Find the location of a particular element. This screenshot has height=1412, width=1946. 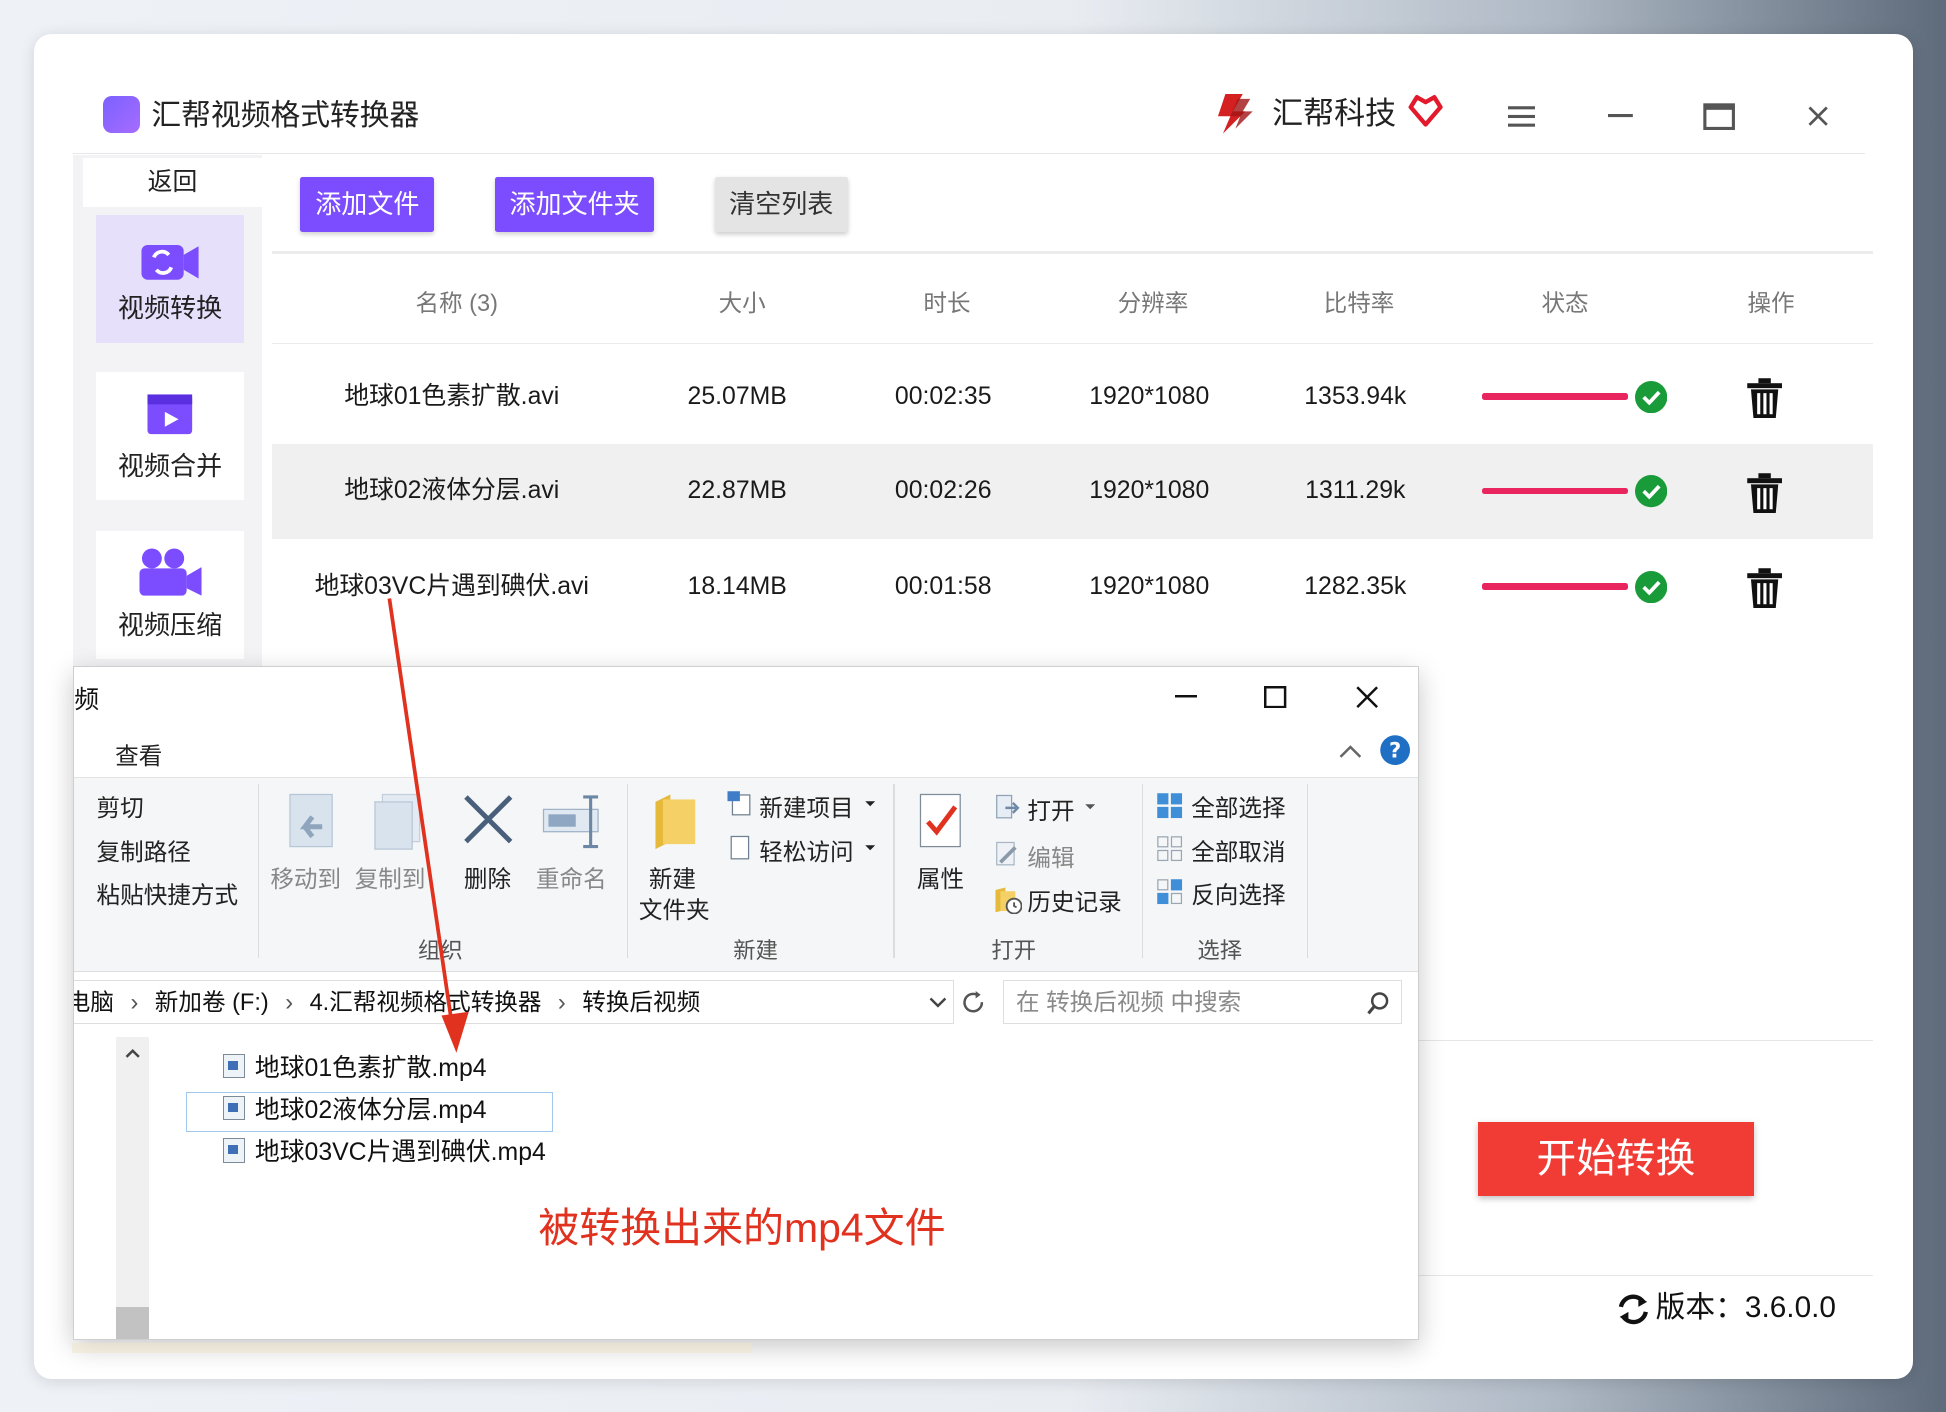

file-duration: 00:01:58 is located at coordinates (943, 586).